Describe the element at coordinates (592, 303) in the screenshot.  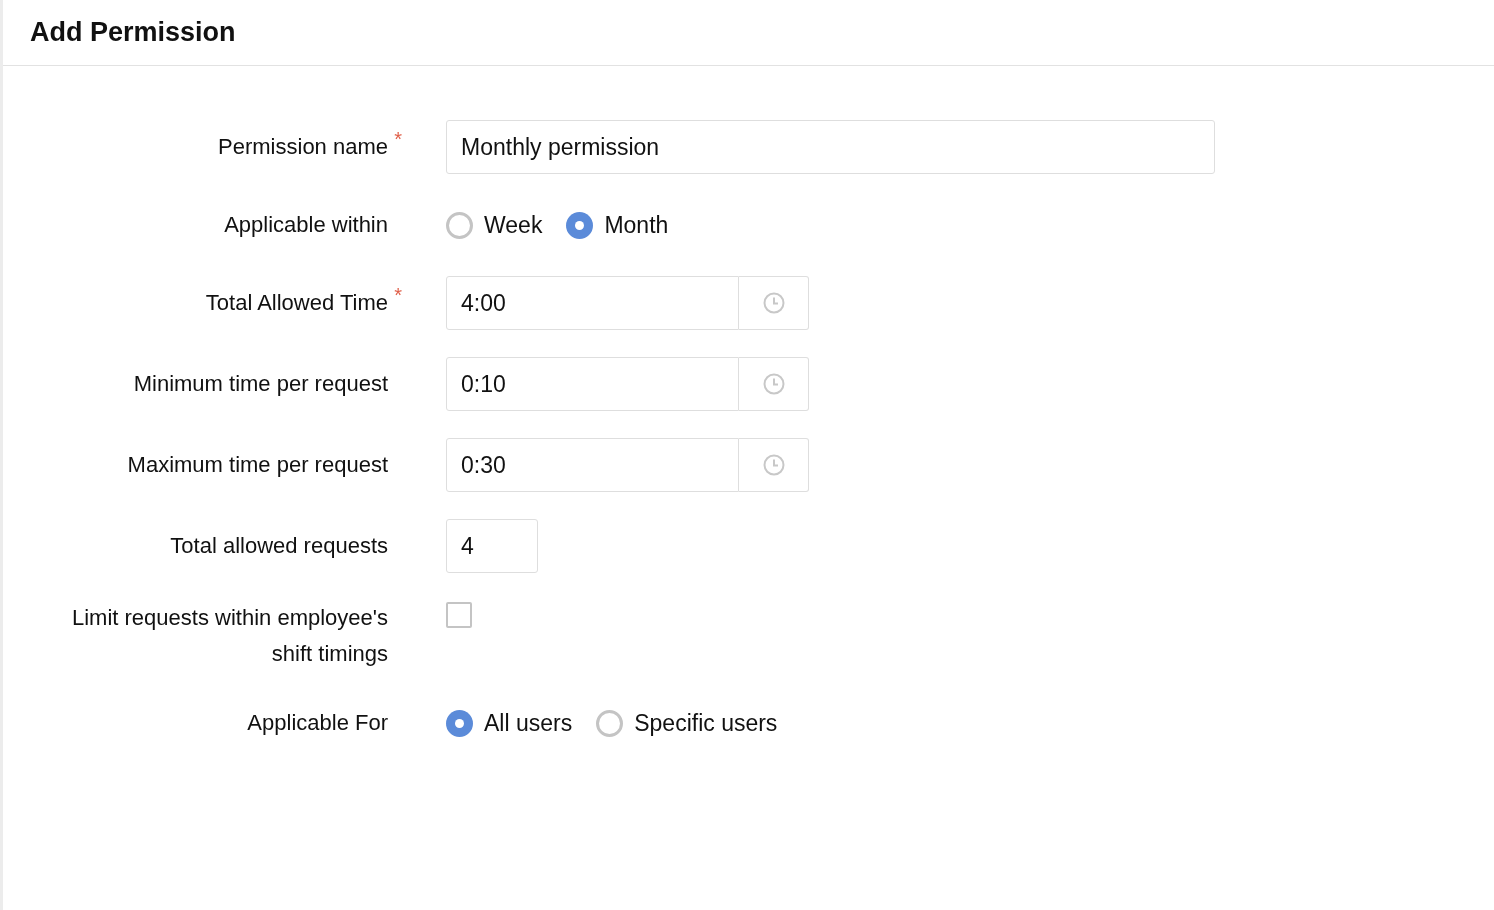
I see `time-field: 4:00` at that location.